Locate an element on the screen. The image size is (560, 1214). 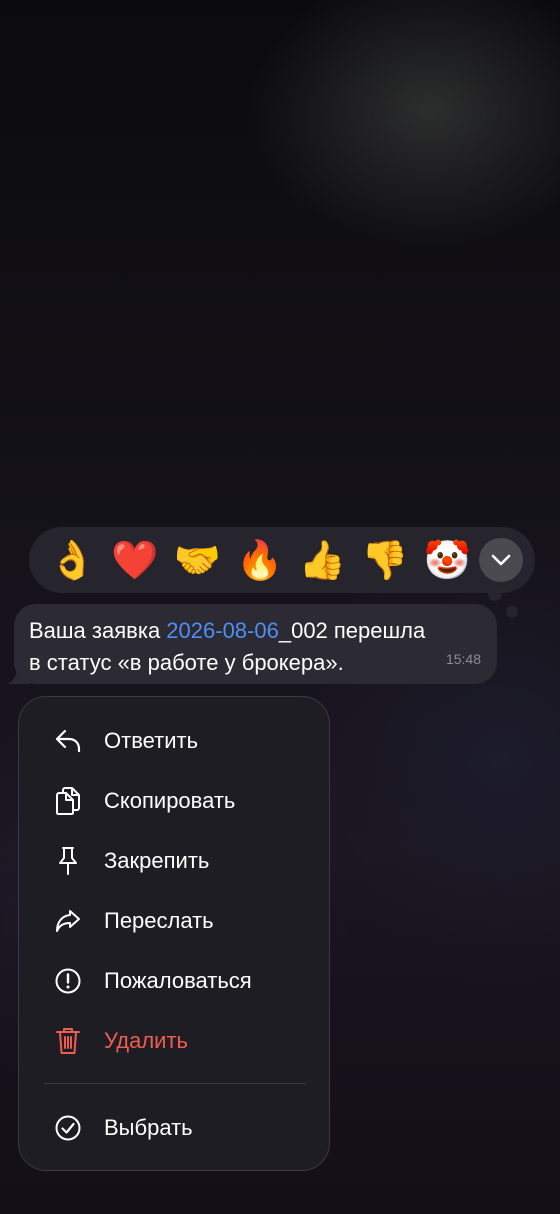
menu-label: Удалить is located at coordinates (146, 1040).